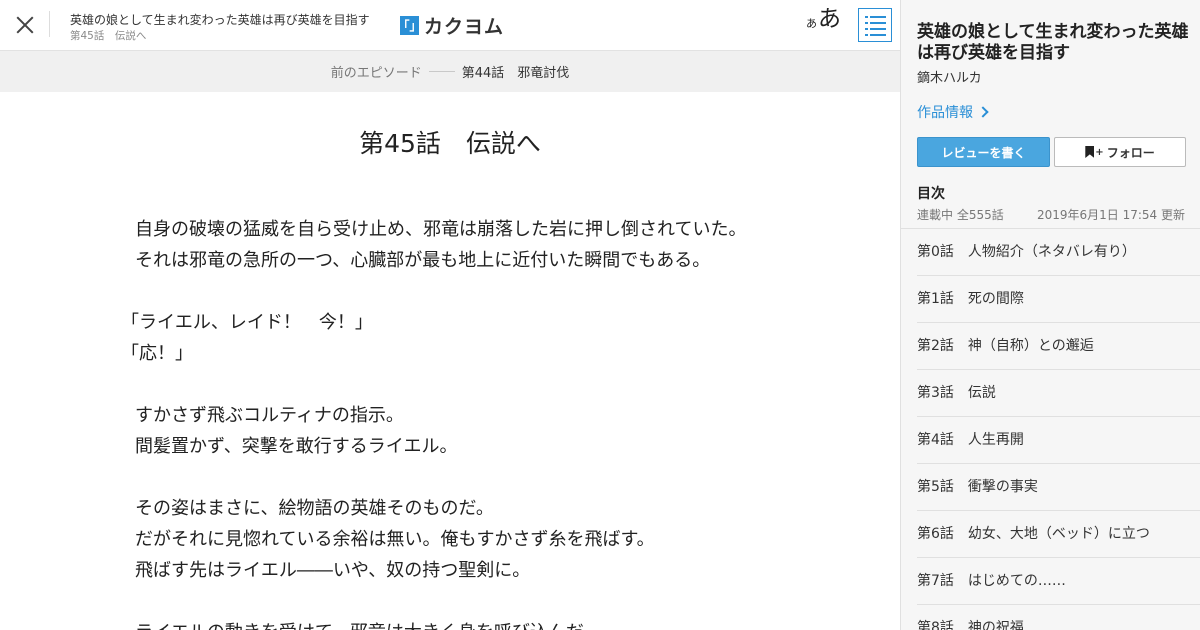 Image resolution: width=1200 pixels, height=630 pixels. I want to click on plus-icon: +, so click(1099, 152).